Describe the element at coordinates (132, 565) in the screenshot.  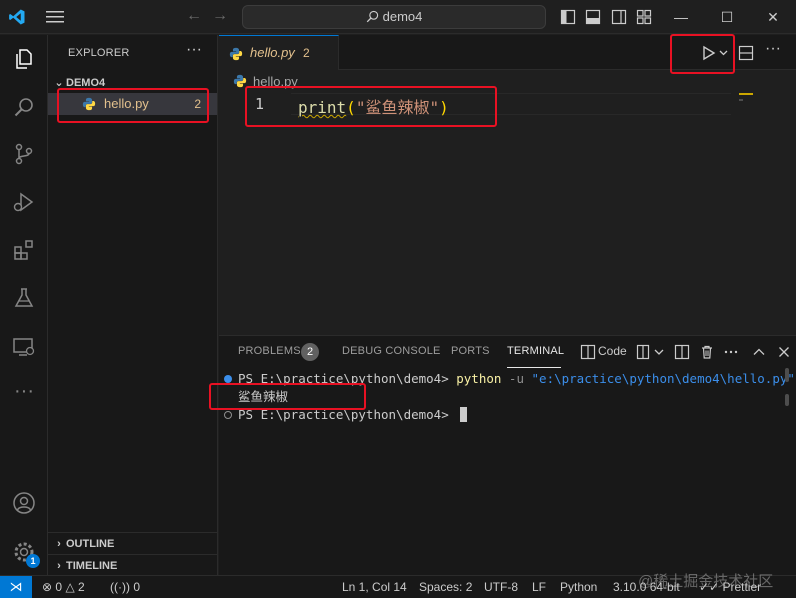
I see `timeline-section: › TIMELINE` at that location.